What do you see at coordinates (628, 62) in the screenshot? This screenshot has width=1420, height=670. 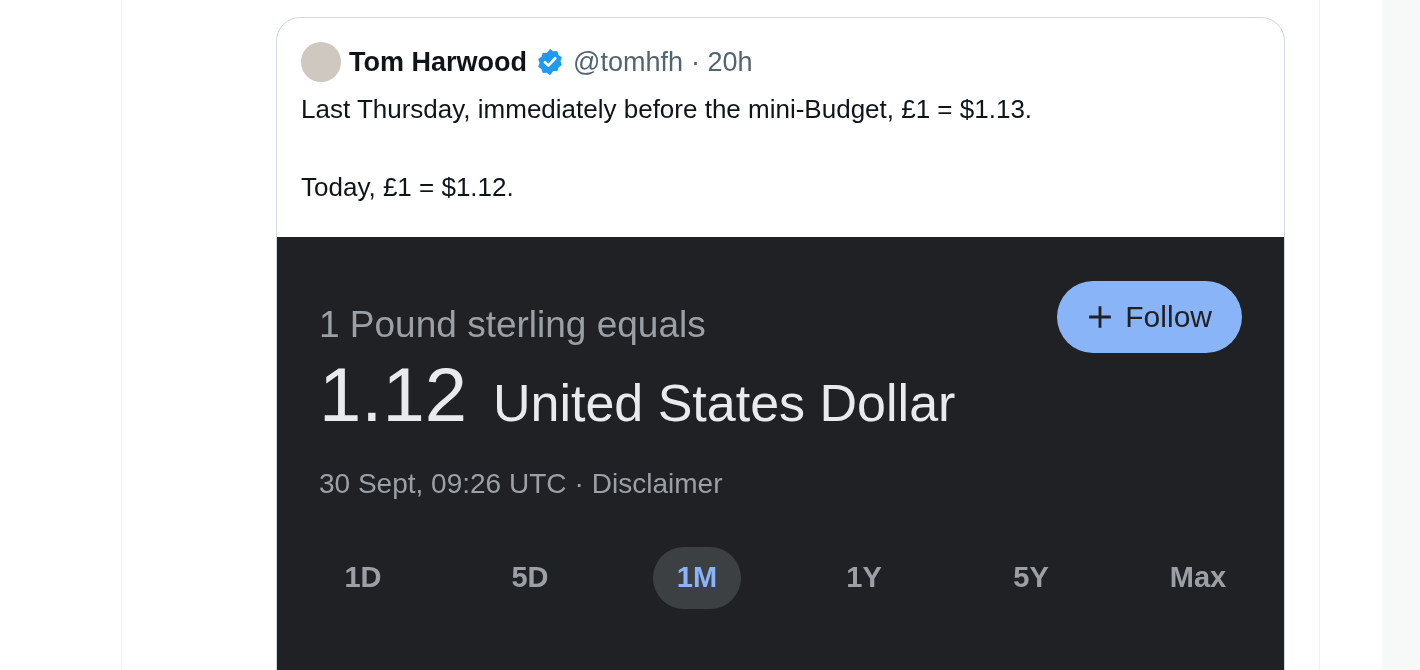 I see `user-handle: @tomhfh` at bounding box center [628, 62].